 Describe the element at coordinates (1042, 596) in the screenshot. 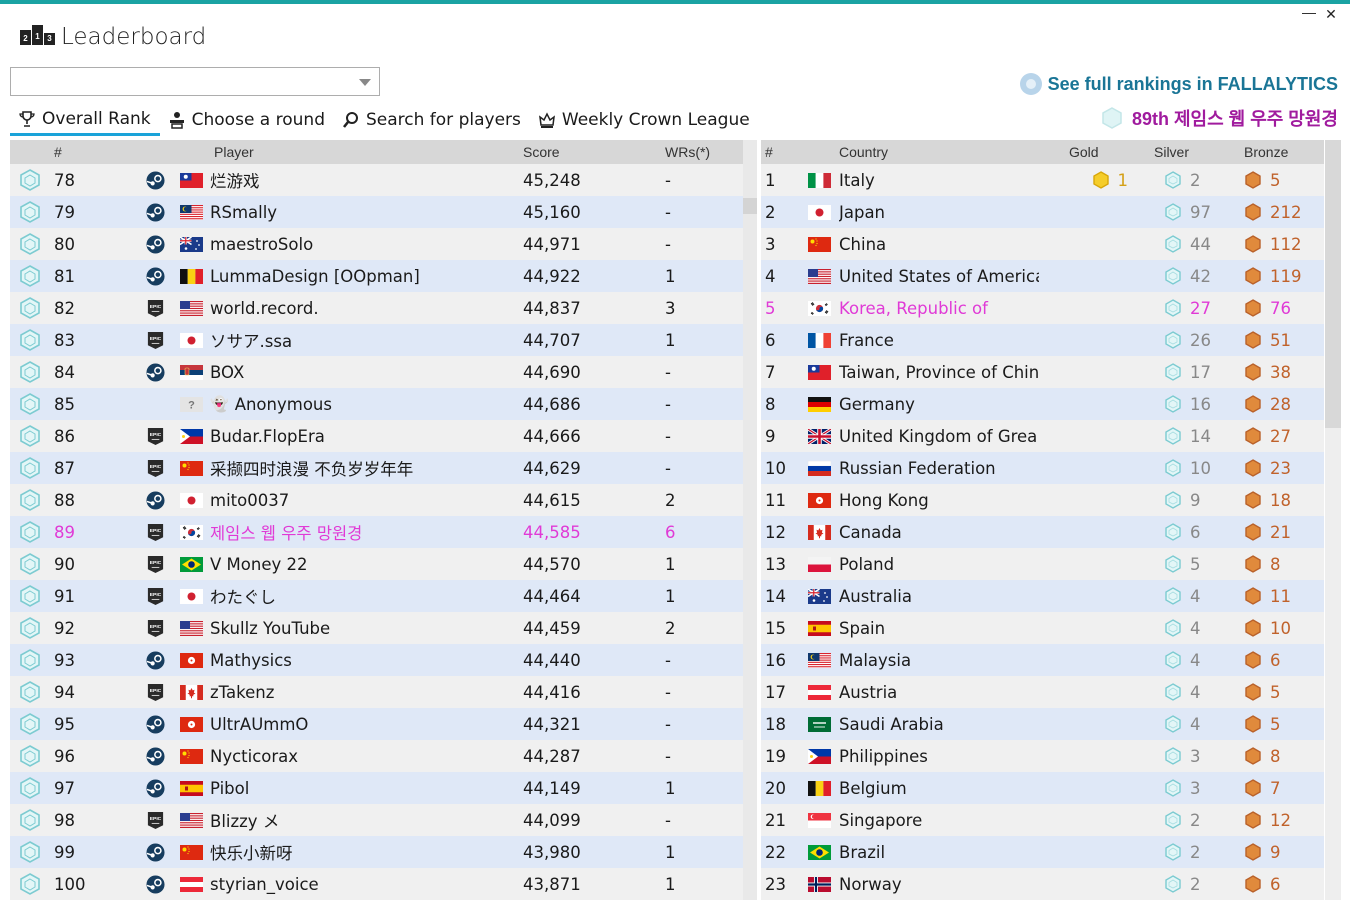

I see `country-row: 14 Australia 4 11` at that location.